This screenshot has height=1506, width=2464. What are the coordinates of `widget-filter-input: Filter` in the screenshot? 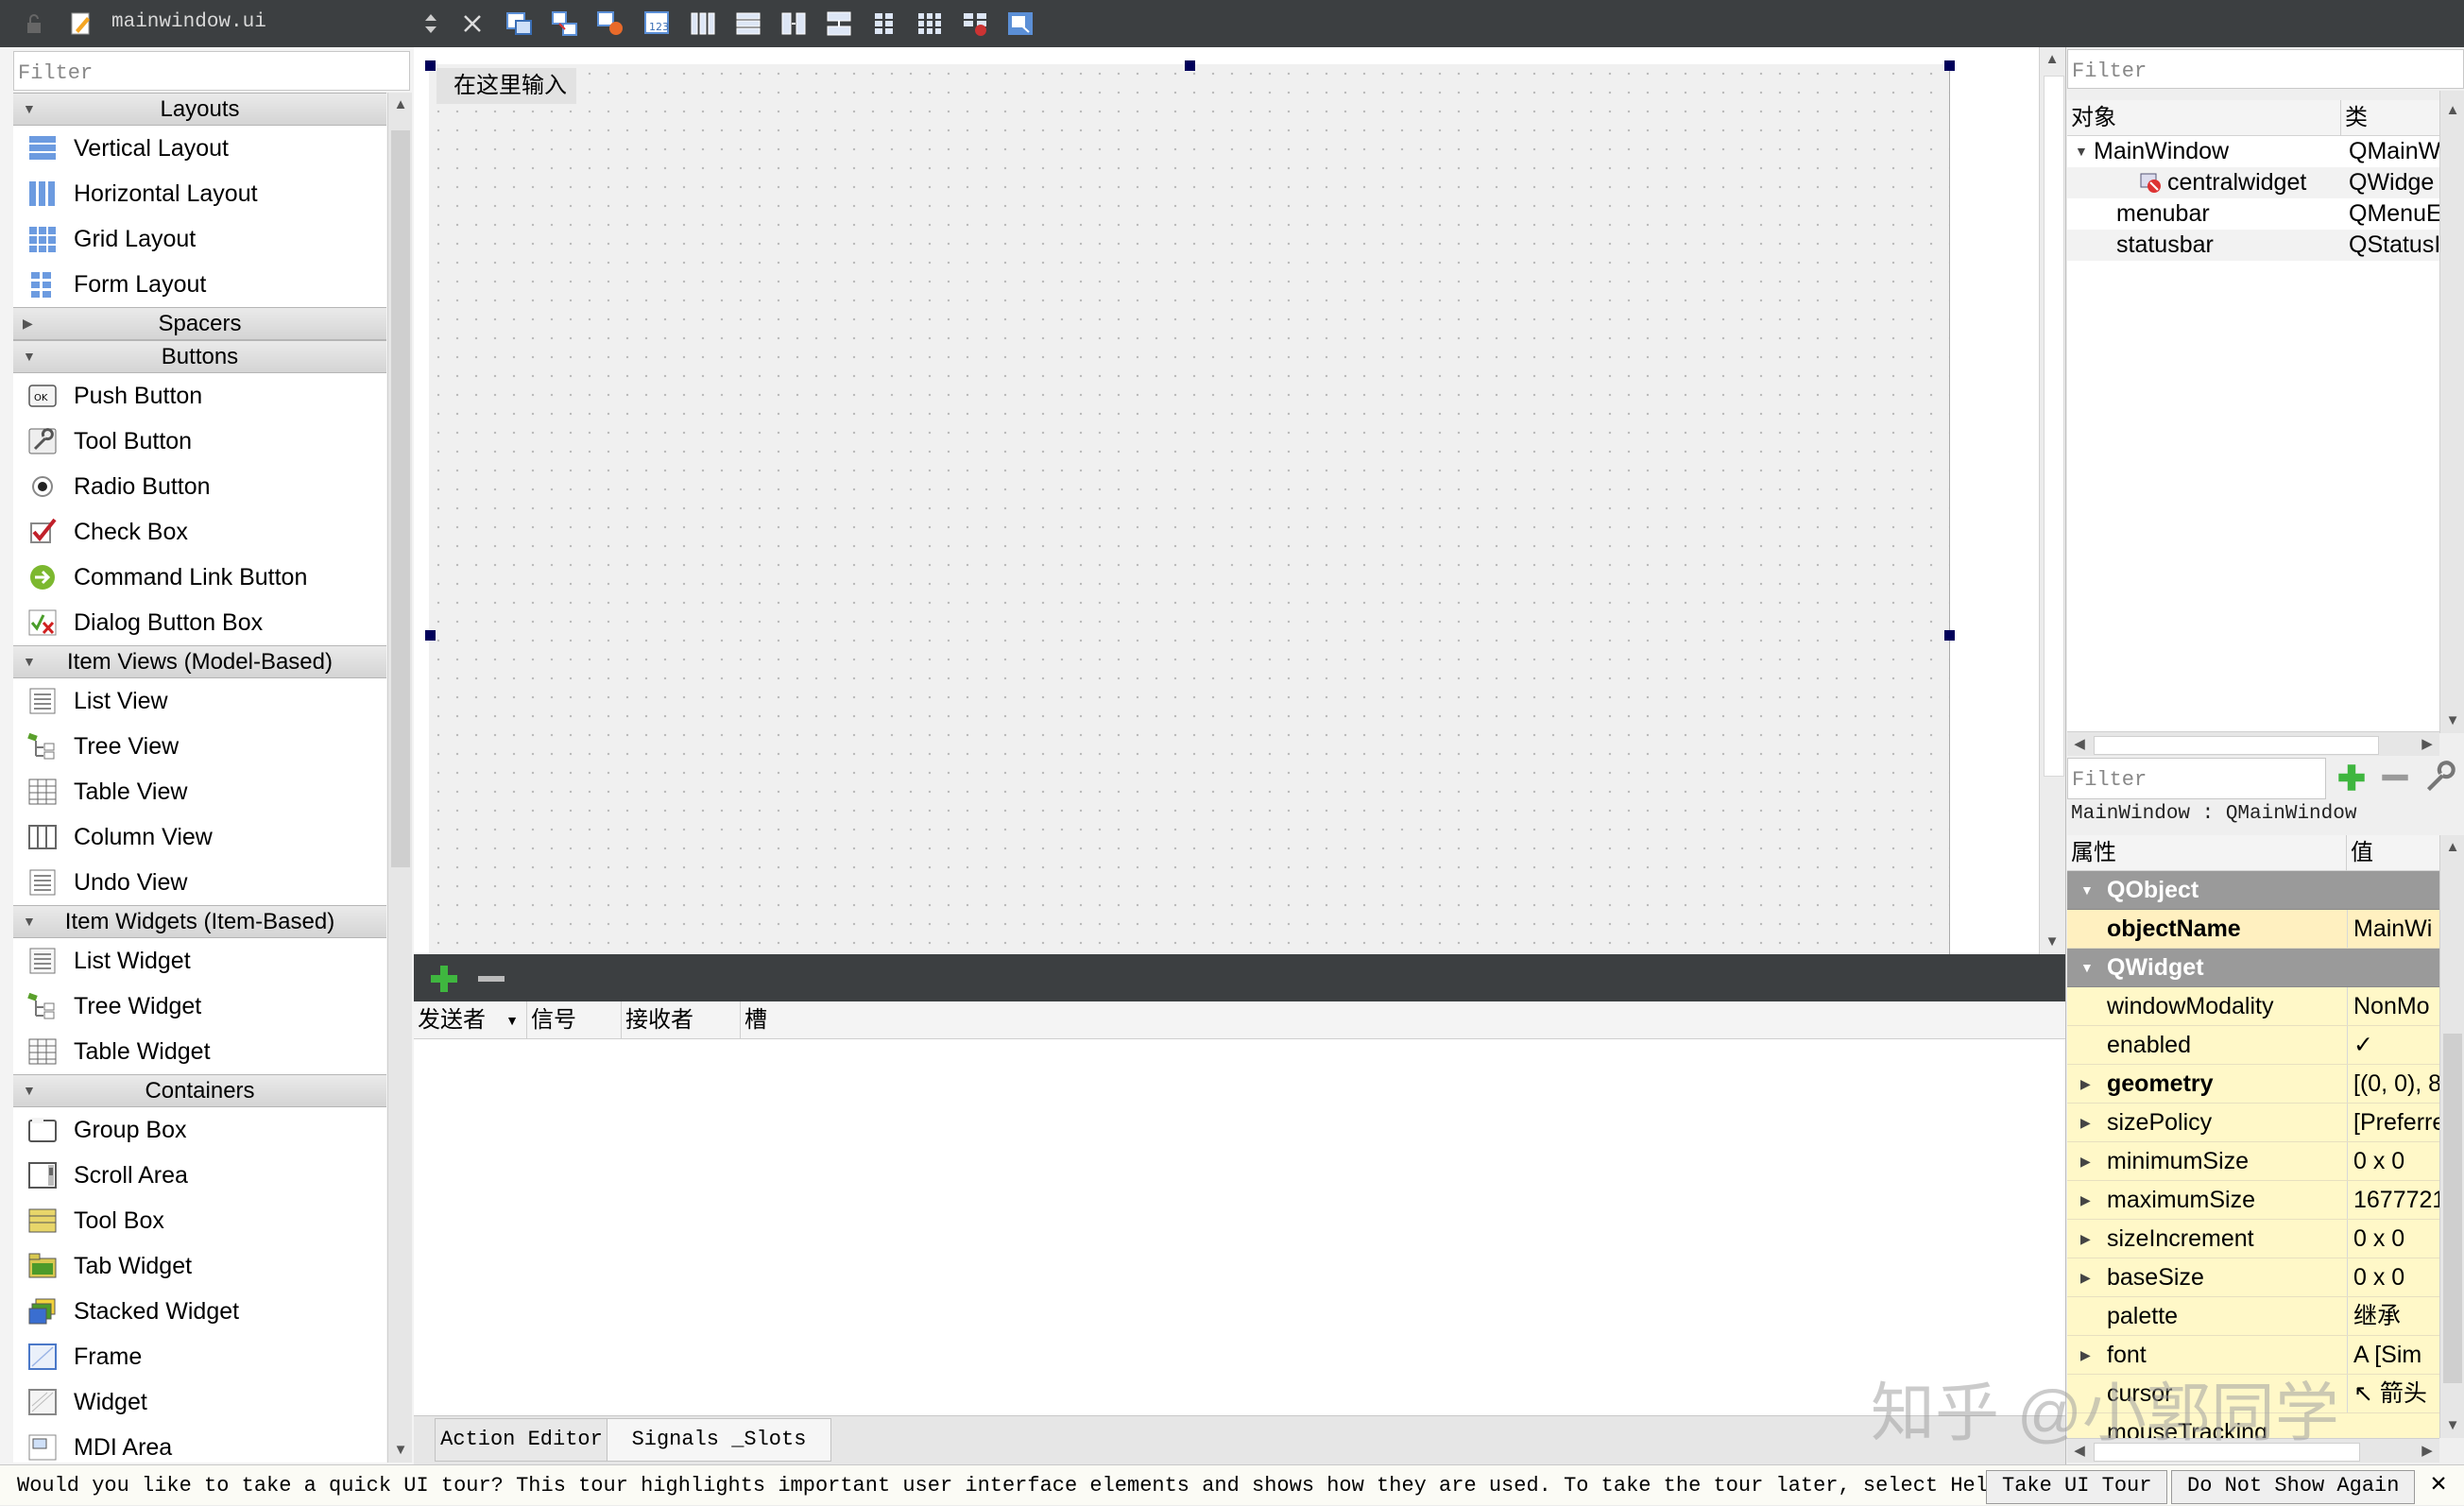 It's located at (212, 71).